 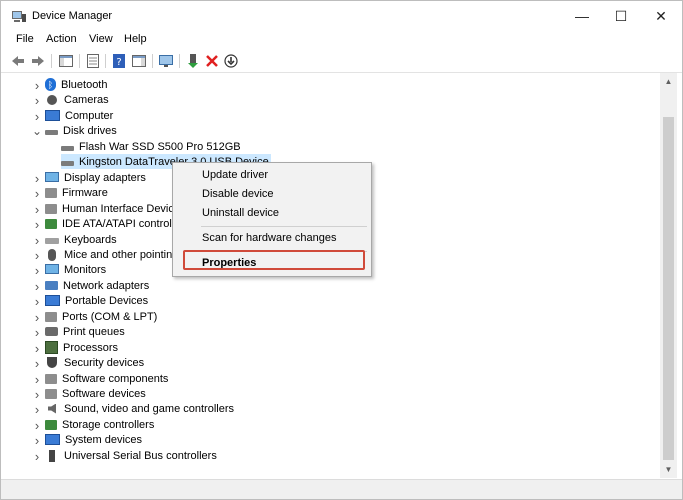 I want to click on tree-category-print-queues: Print queues, so click(x=85, y=331).